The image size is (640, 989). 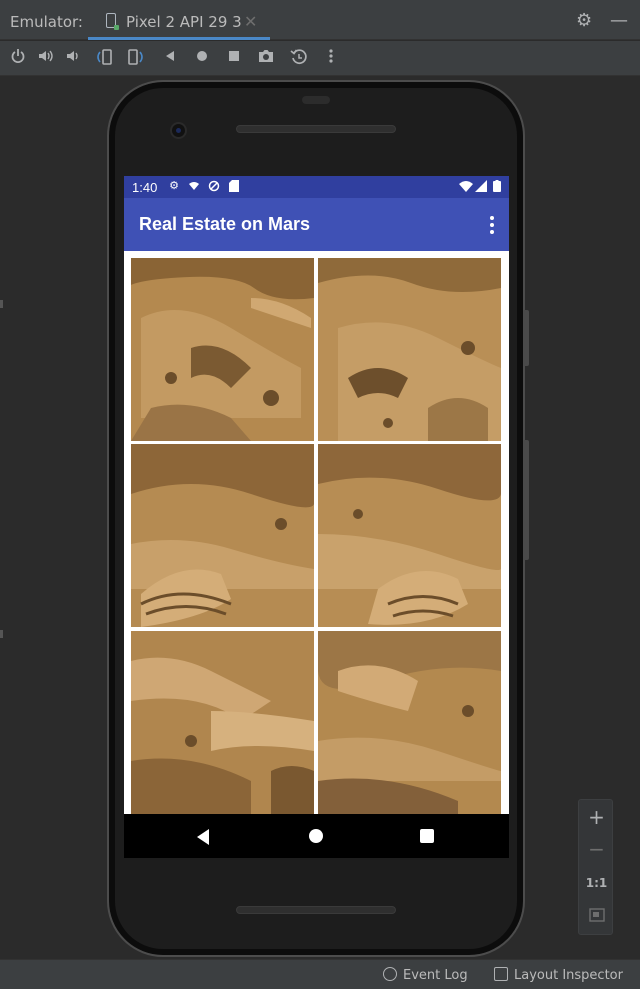 What do you see at coordinates (596, 849) in the screenshot?
I see `zoom-out-button: −` at bounding box center [596, 849].